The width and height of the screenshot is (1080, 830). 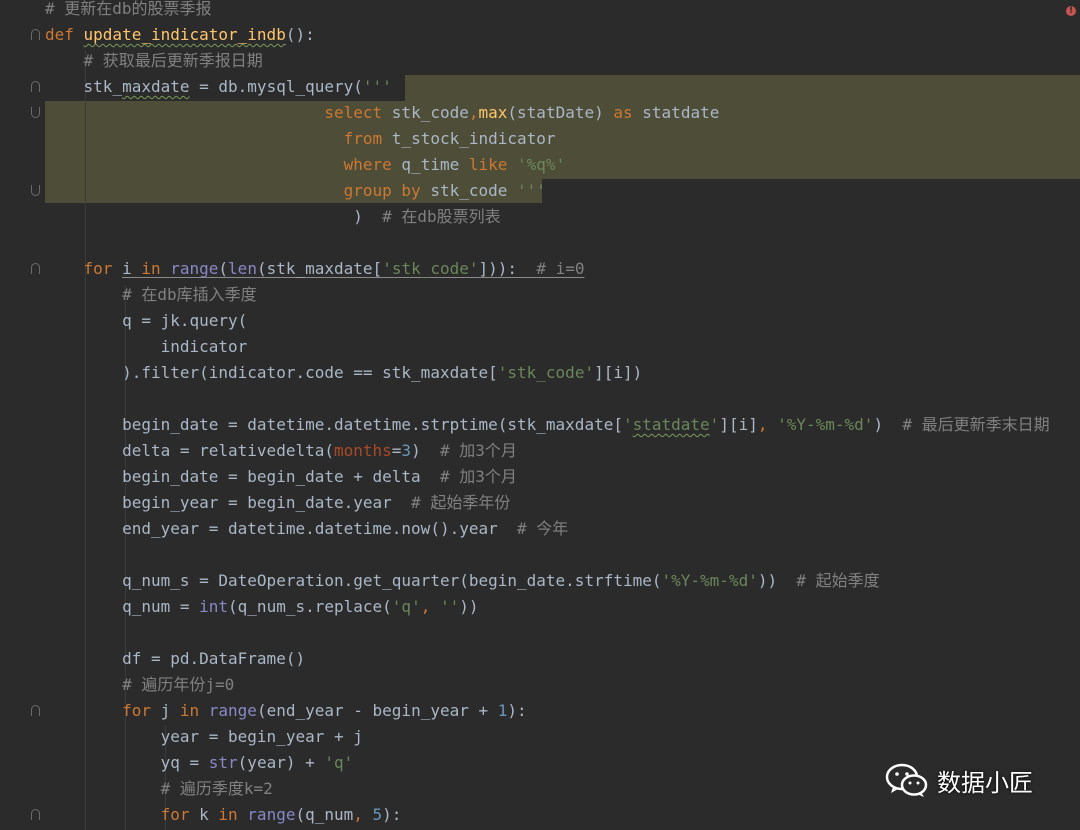 I want to click on code-text: stk_maxdate = db.mysql_query(''', so click(x=218, y=87).